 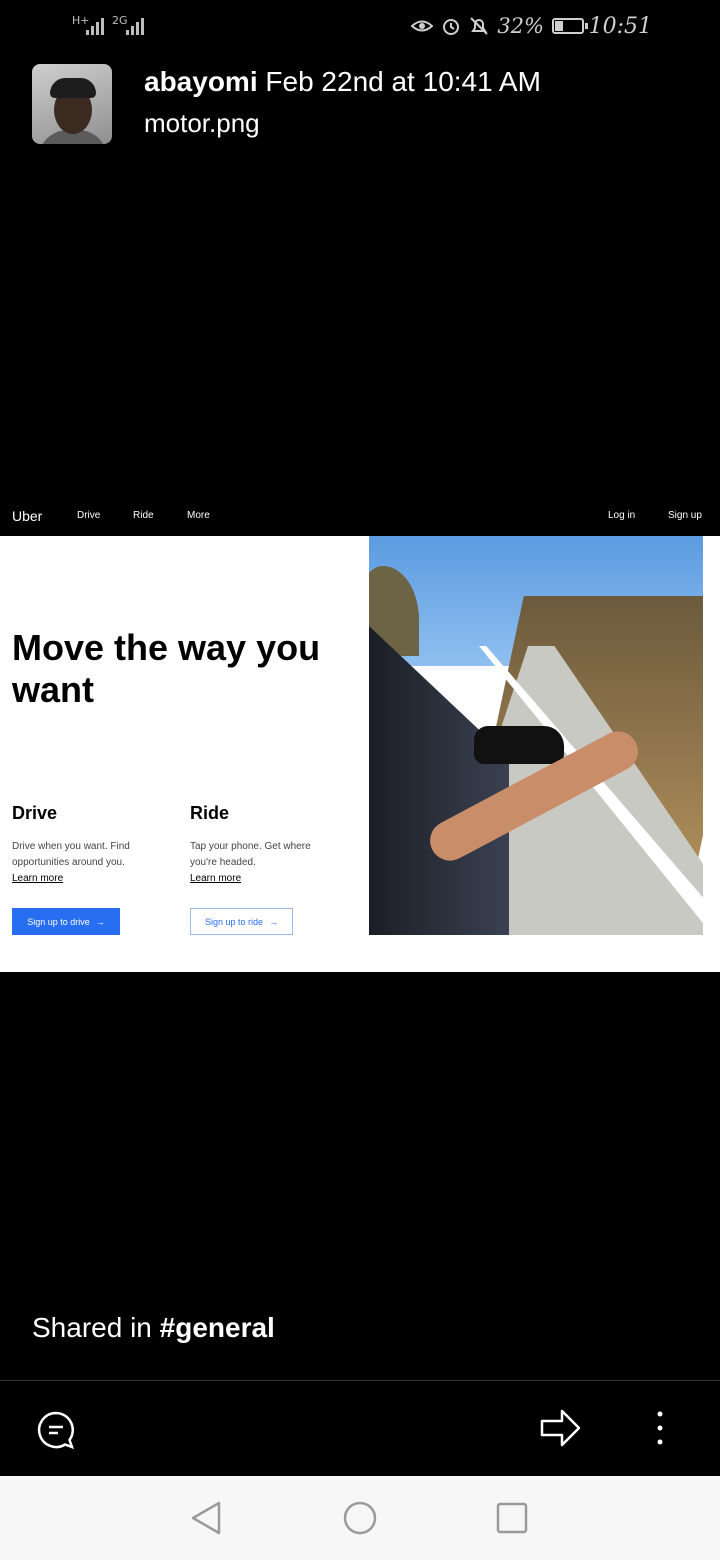 I want to click on sender-name: abayomi, so click(x=201, y=81).